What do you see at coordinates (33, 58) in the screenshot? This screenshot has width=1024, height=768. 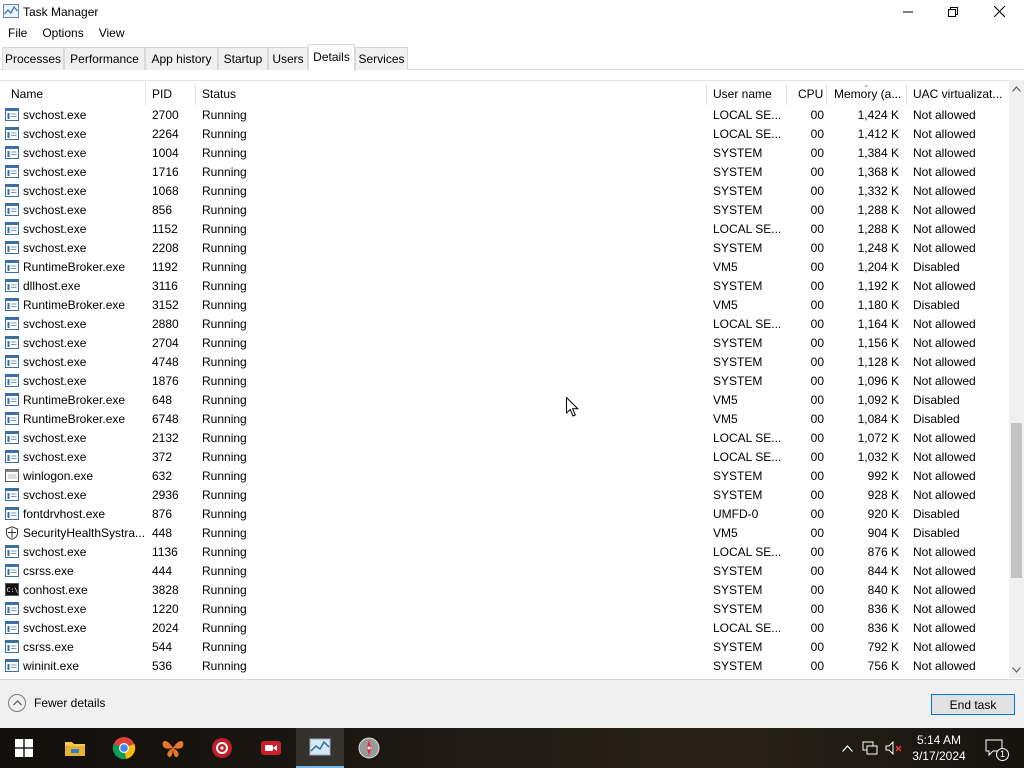 I see `tab-processes: Processes` at bounding box center [33, 58].